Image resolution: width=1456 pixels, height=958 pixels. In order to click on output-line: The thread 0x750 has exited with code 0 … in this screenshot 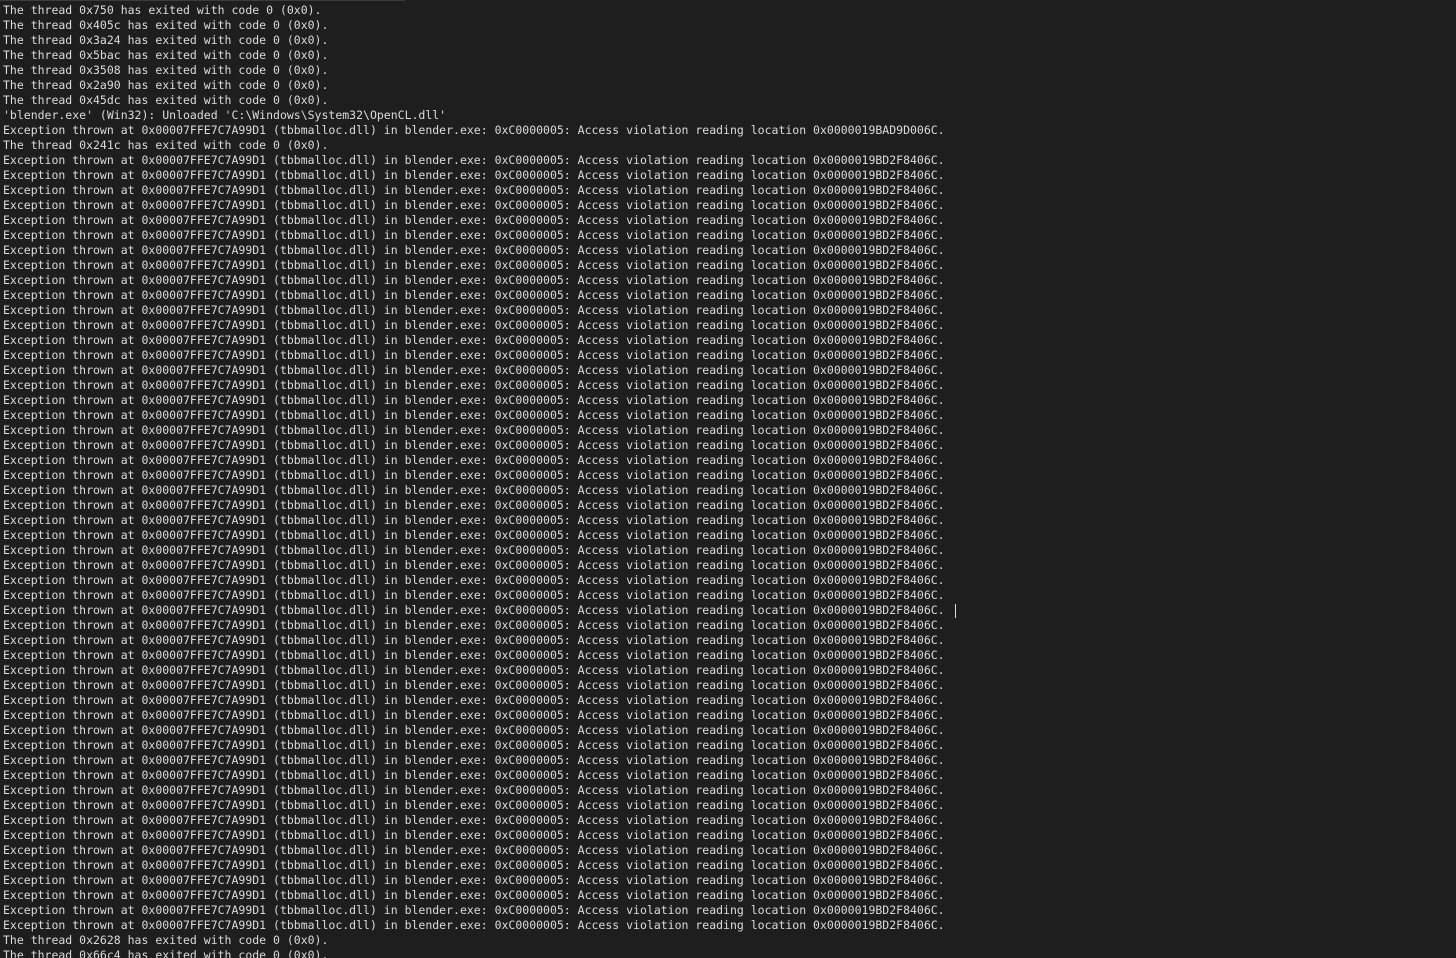, I will do `click(474, 10)`.